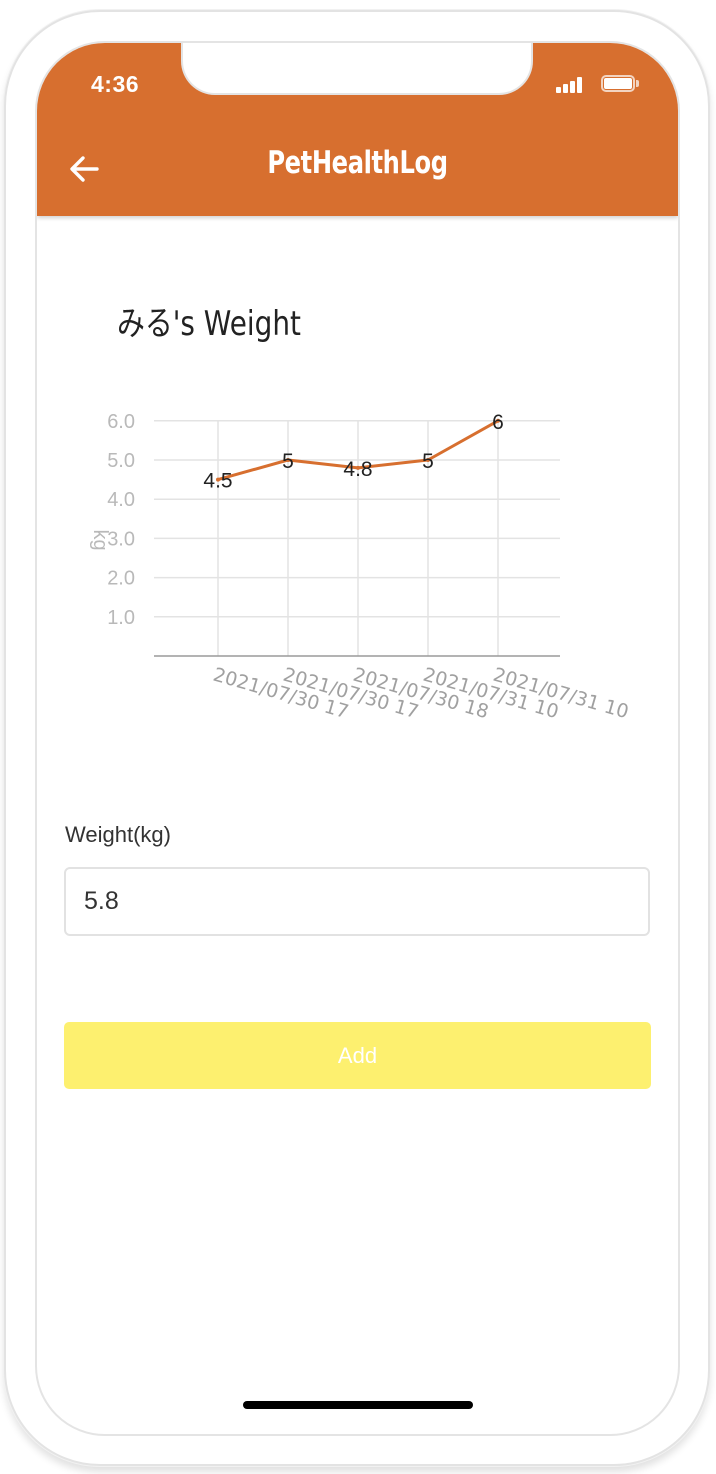 Image resolution: width=716 pixels, height=1474 pixels. What do you see at coordinates (115, 84) in the screenshot?
I see `status-time: 4:36` at bounding box center [115, 84].